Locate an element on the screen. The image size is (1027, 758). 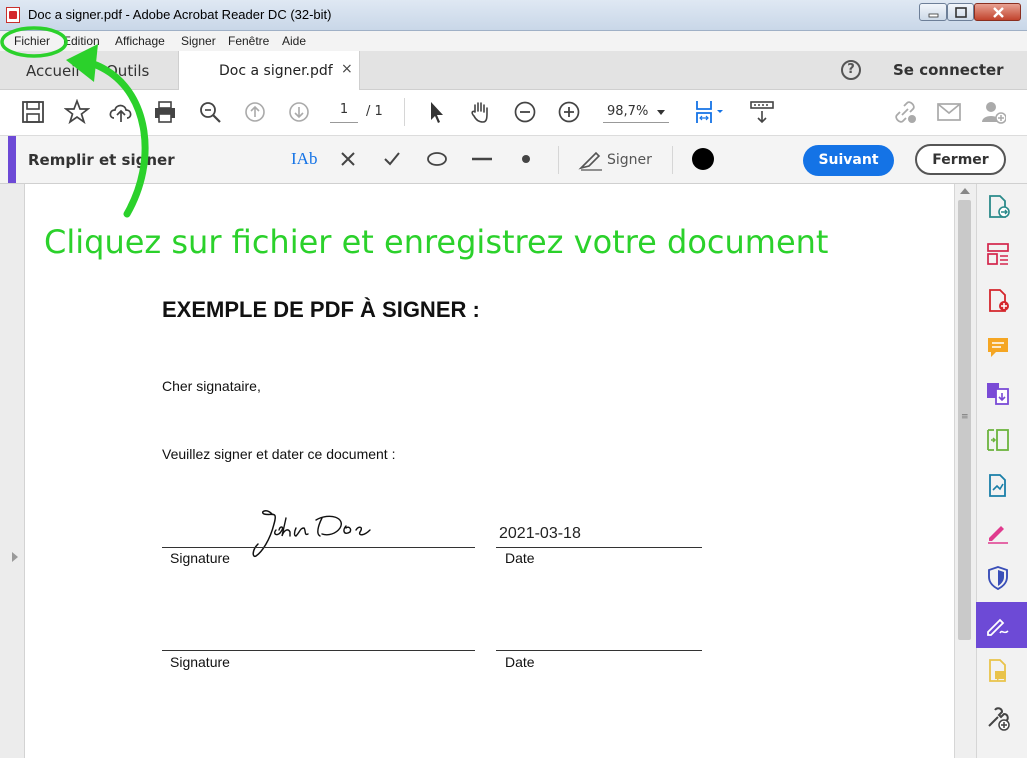
tab-document: Doc a signer.pdf × is located at coordinates (269, 70).